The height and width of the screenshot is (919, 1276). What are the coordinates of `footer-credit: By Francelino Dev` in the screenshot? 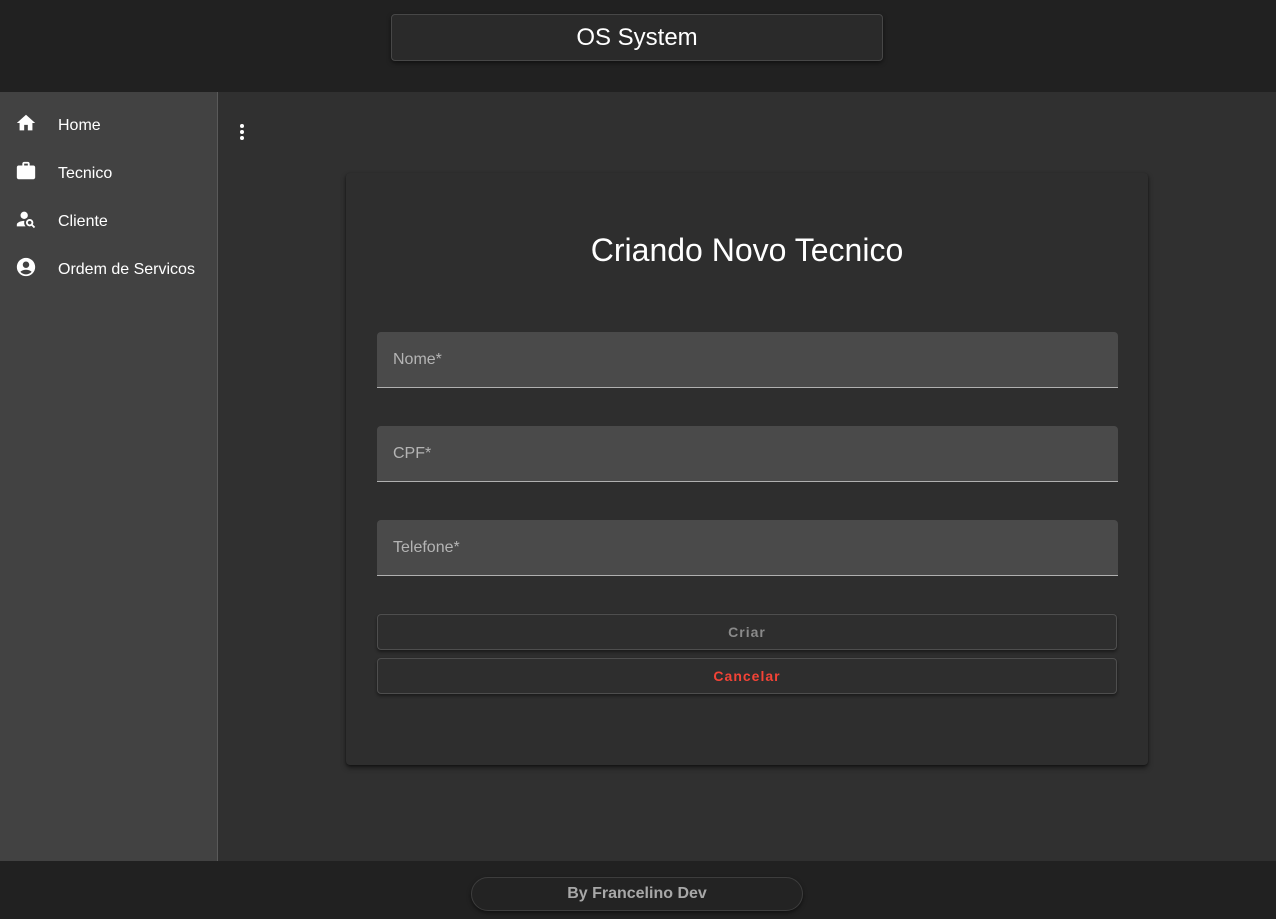 It's located at (637, 894).